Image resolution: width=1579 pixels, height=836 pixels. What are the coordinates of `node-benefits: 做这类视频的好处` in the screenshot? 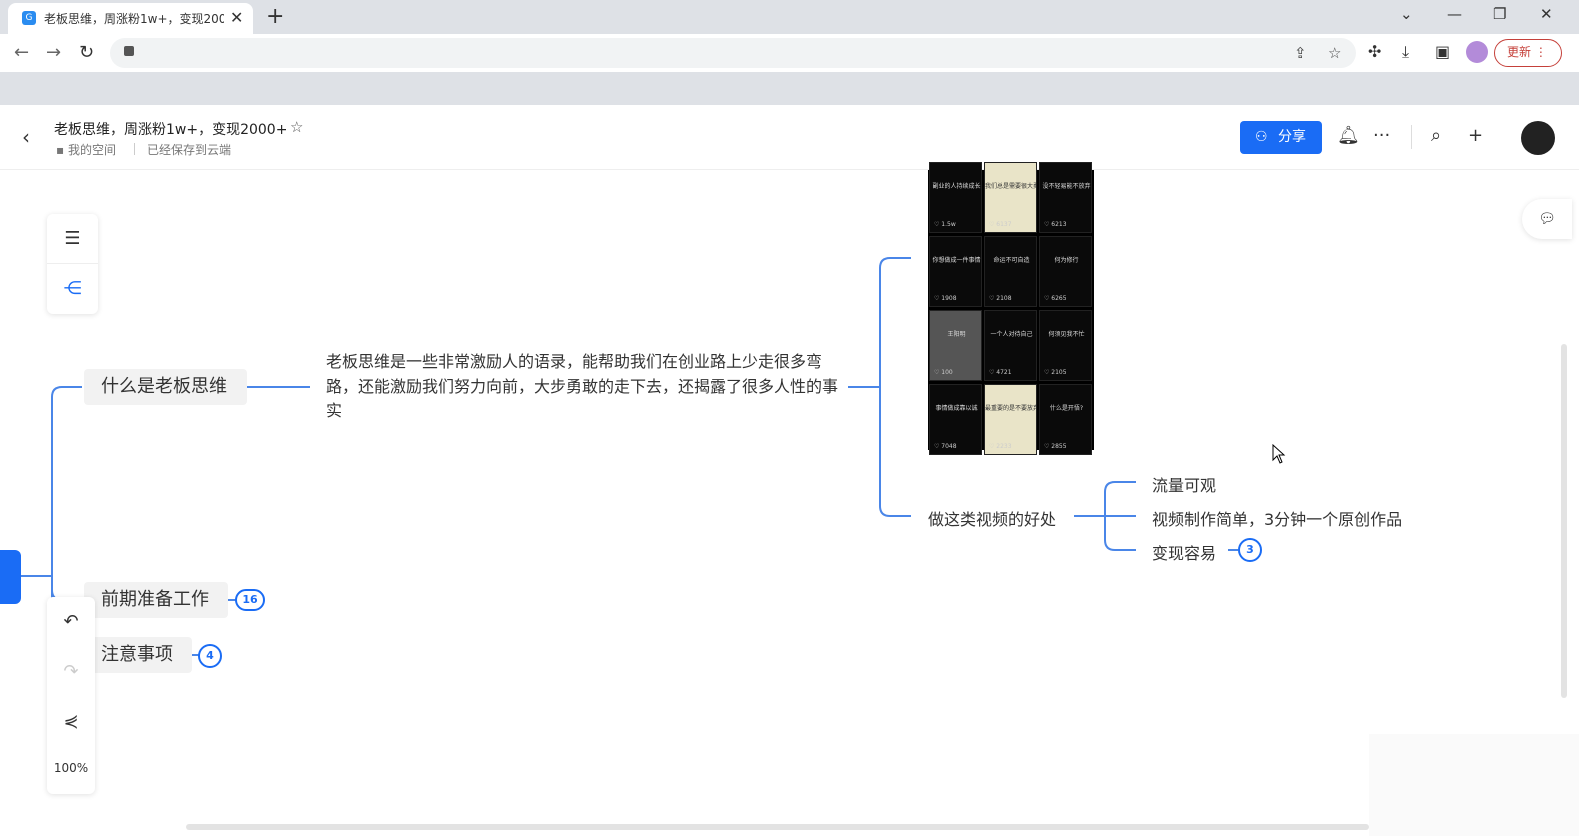 It's located at (992, 518).